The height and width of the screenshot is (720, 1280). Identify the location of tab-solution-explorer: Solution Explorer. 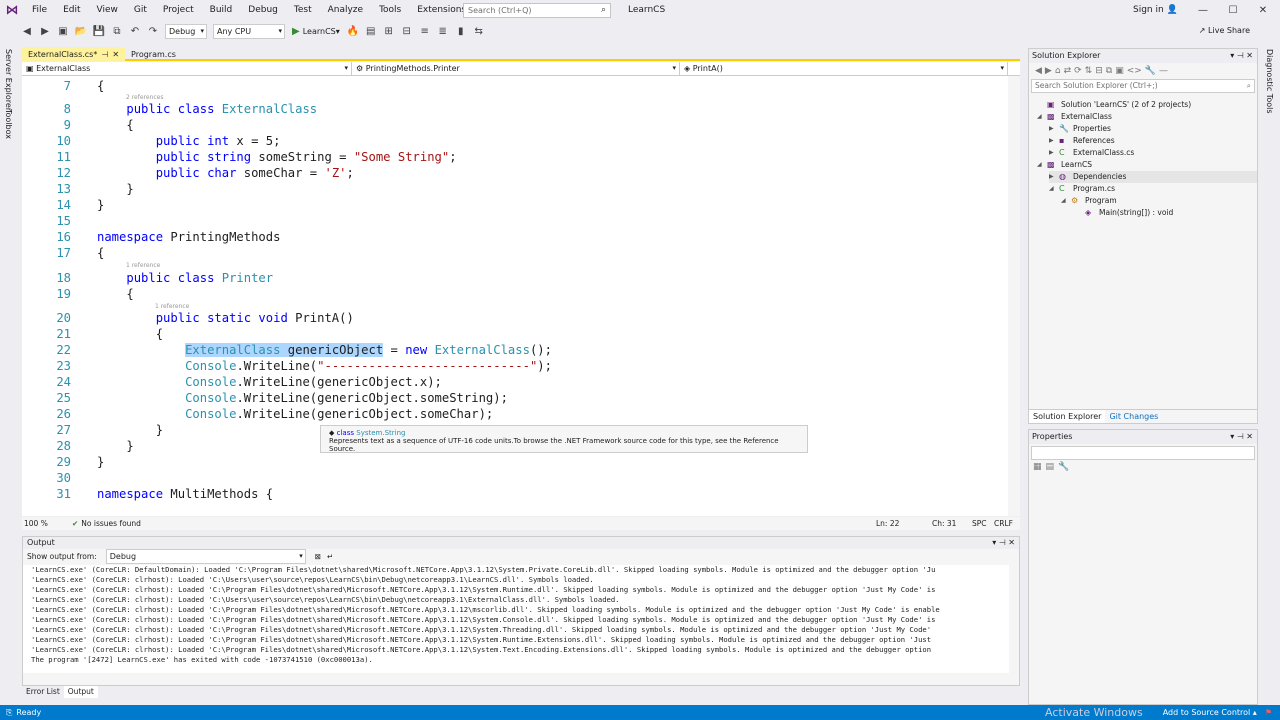
(1067, 416).